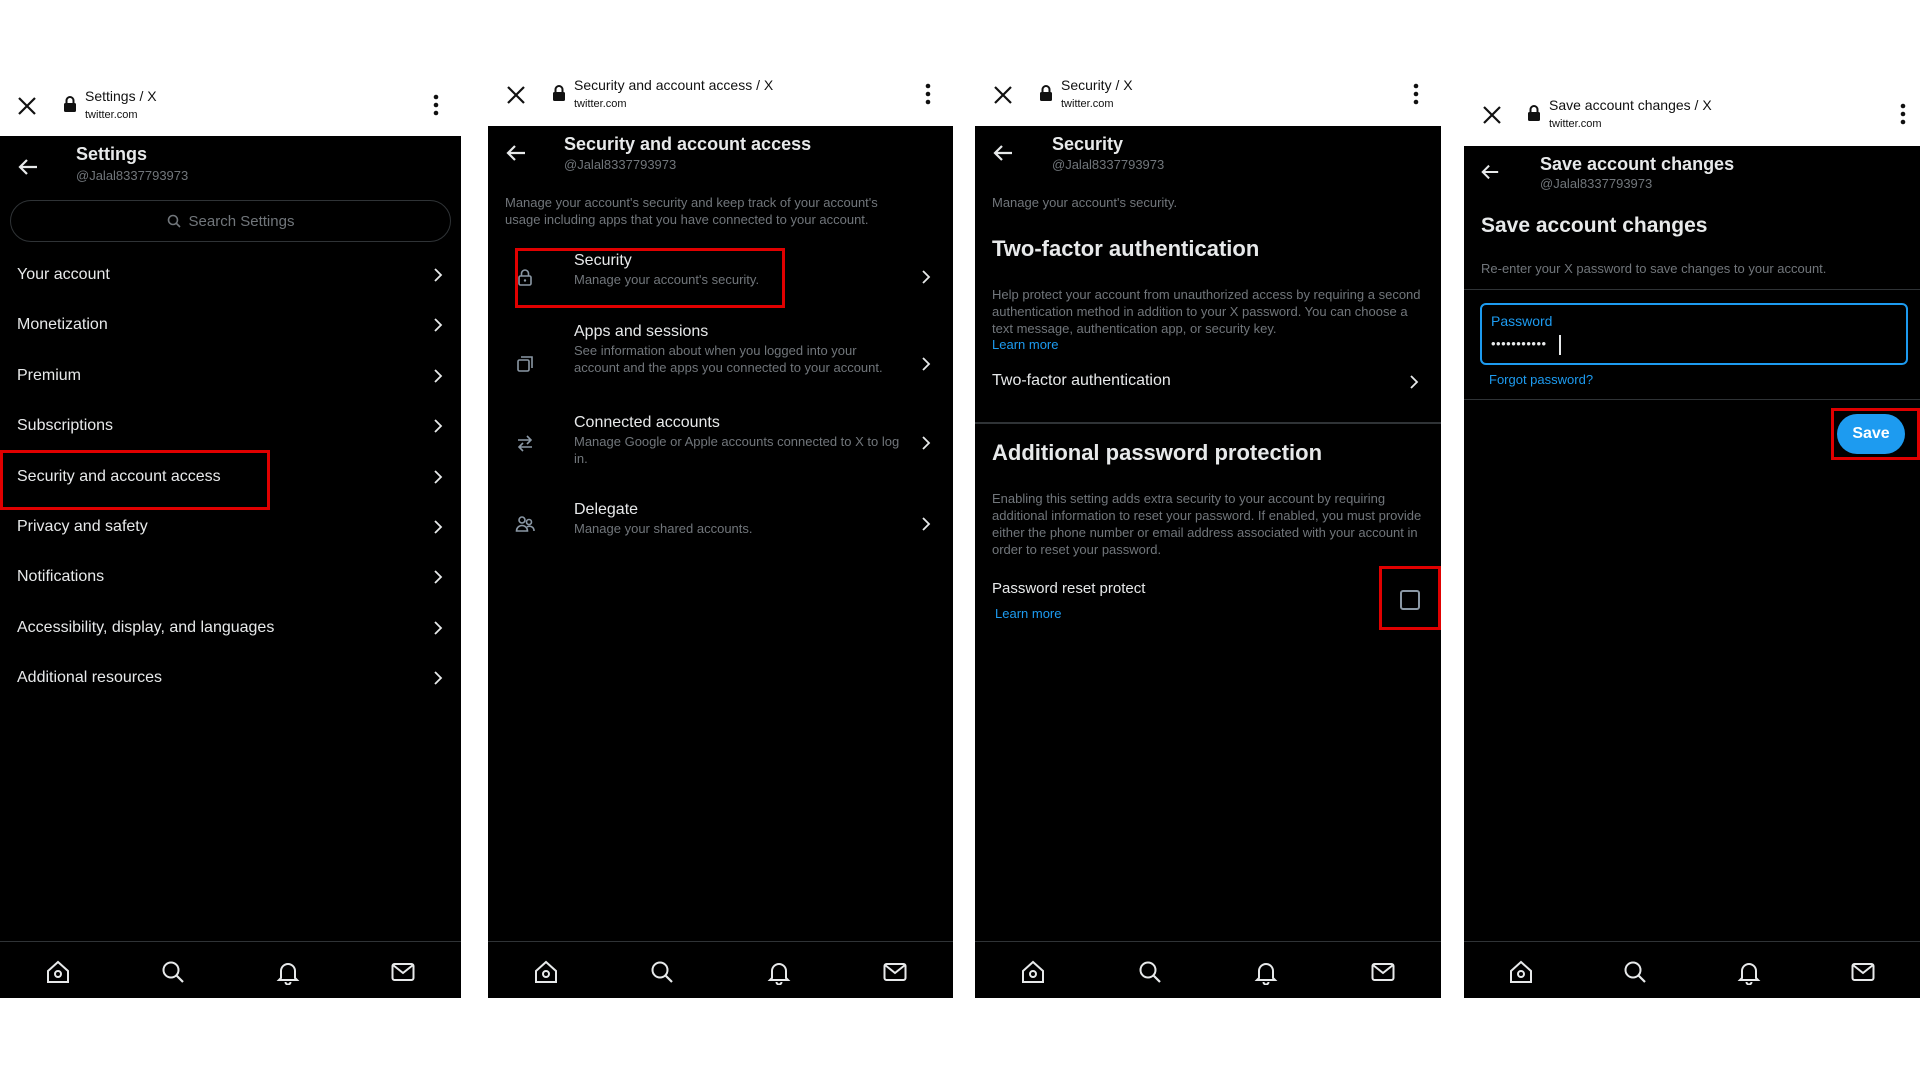 This screenshot has height=1080, width=1920. I want to click on settings-item-premium: Premium, so click(230, 376).